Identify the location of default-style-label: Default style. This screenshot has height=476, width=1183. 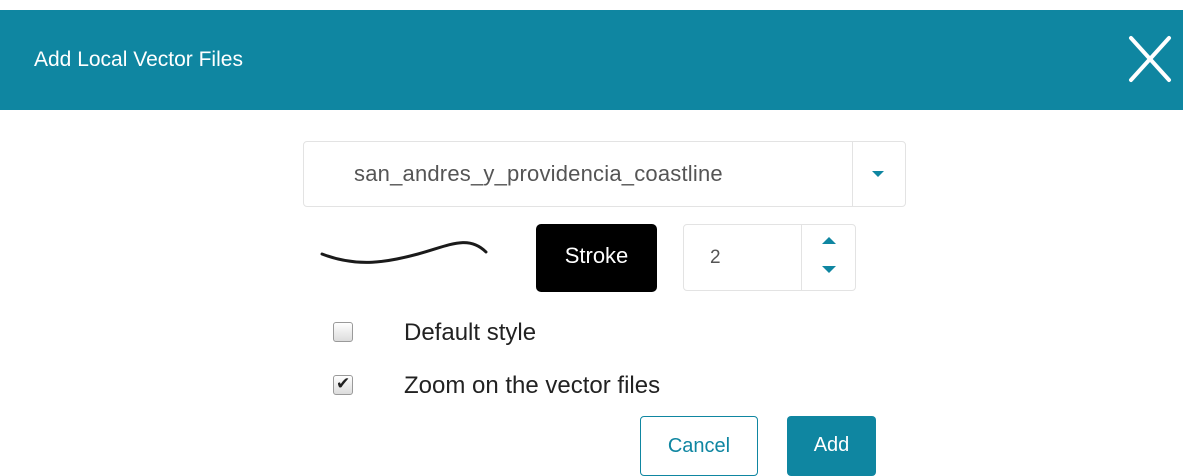
(470, 332).